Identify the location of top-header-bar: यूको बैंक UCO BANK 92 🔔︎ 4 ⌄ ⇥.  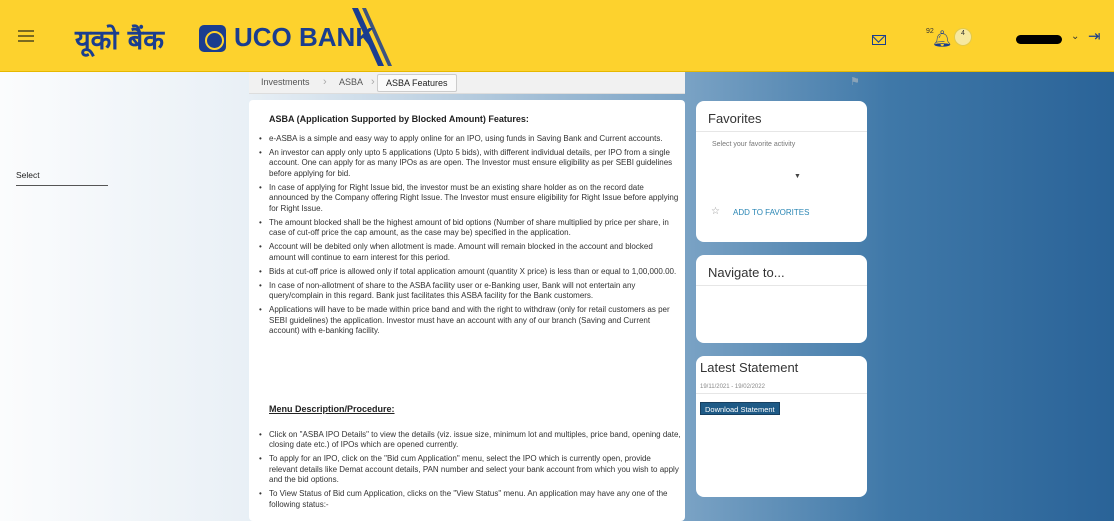
(557, 36).